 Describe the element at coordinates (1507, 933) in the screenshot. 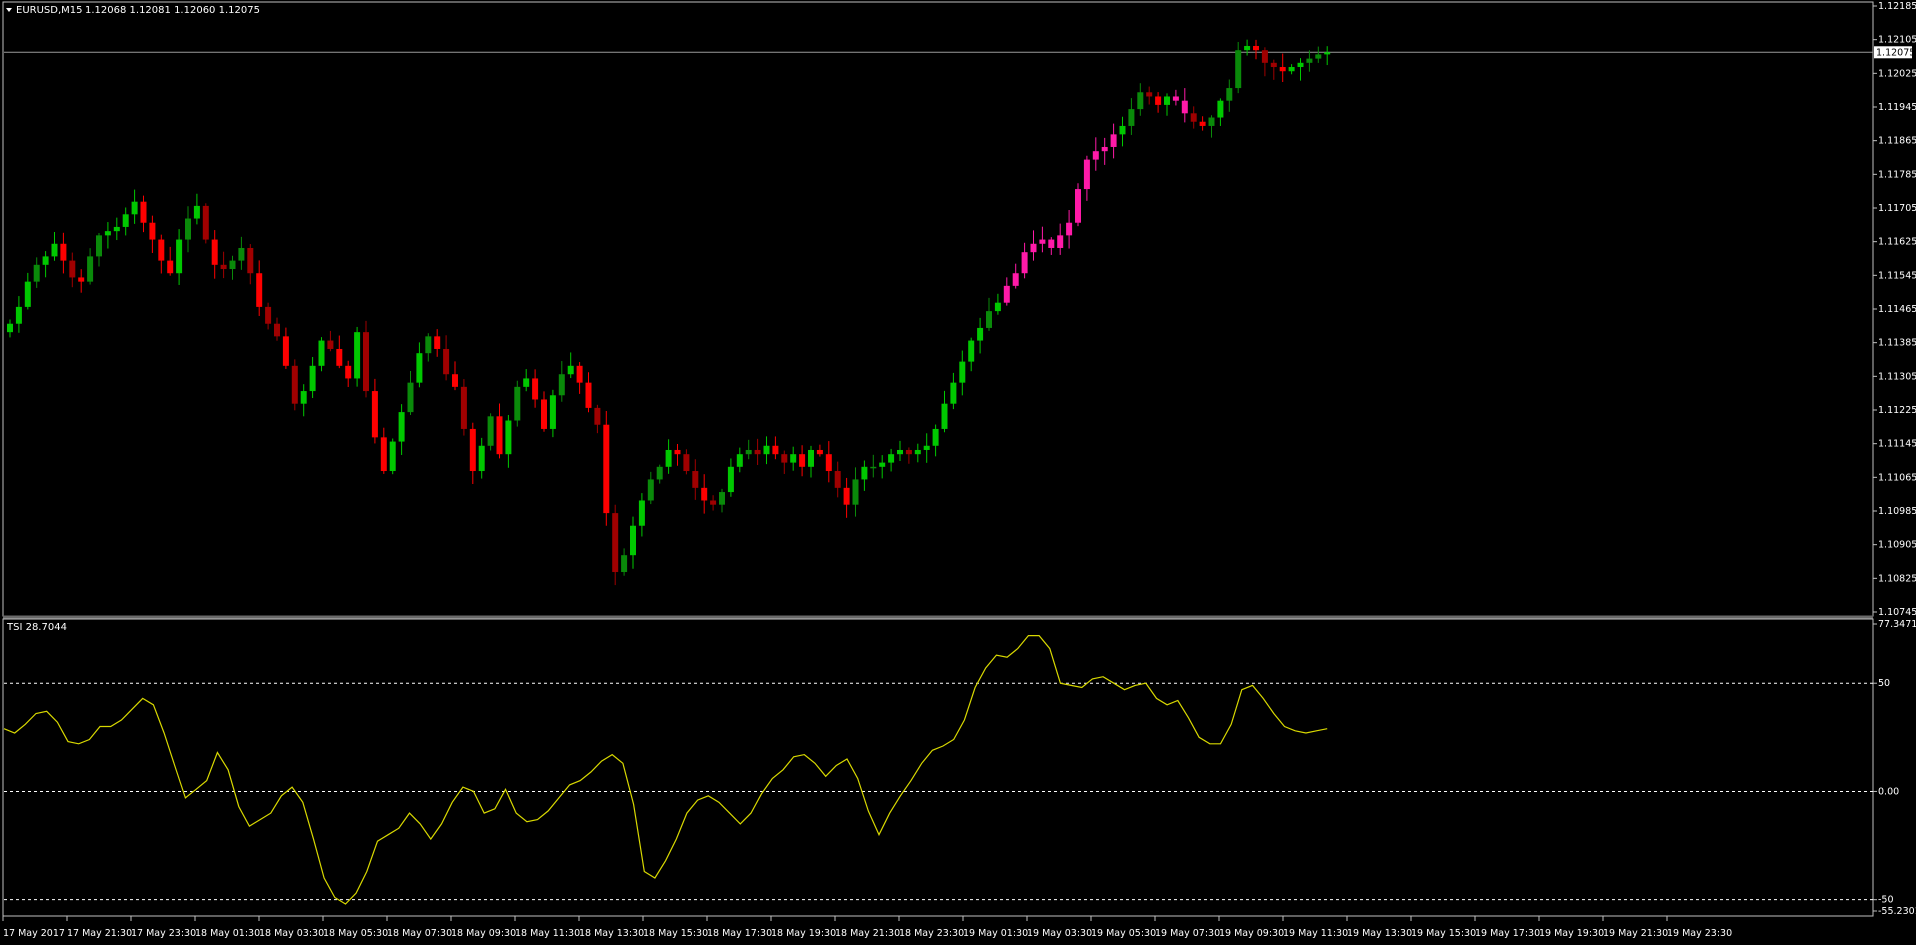

I see `time-tick-label: 19 May 17:30` at that location.